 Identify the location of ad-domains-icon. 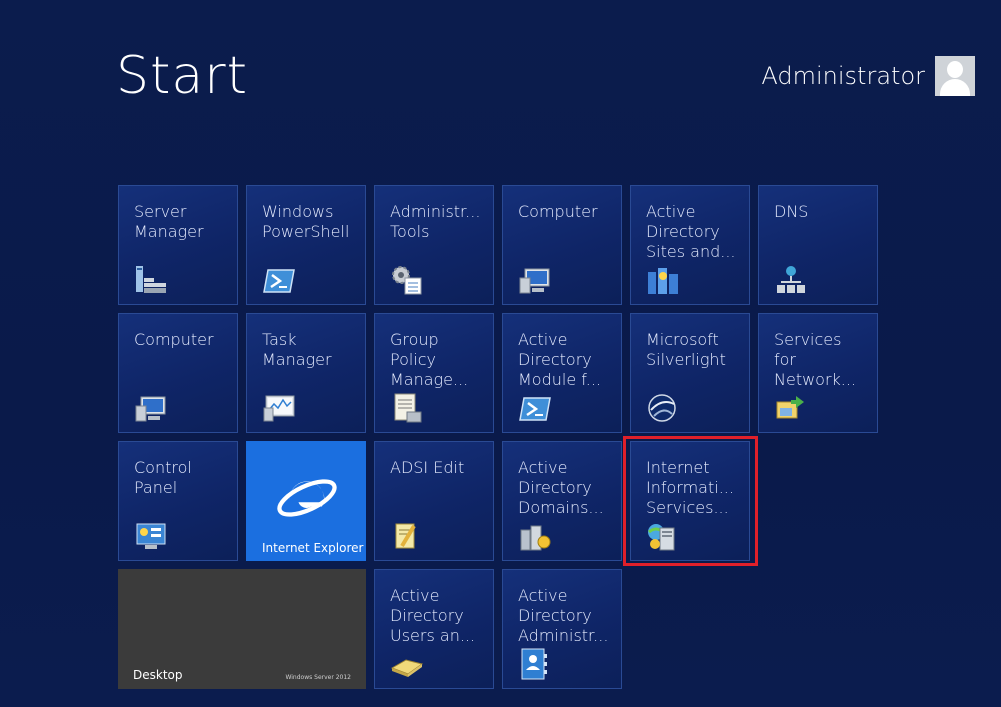
(535, 538).